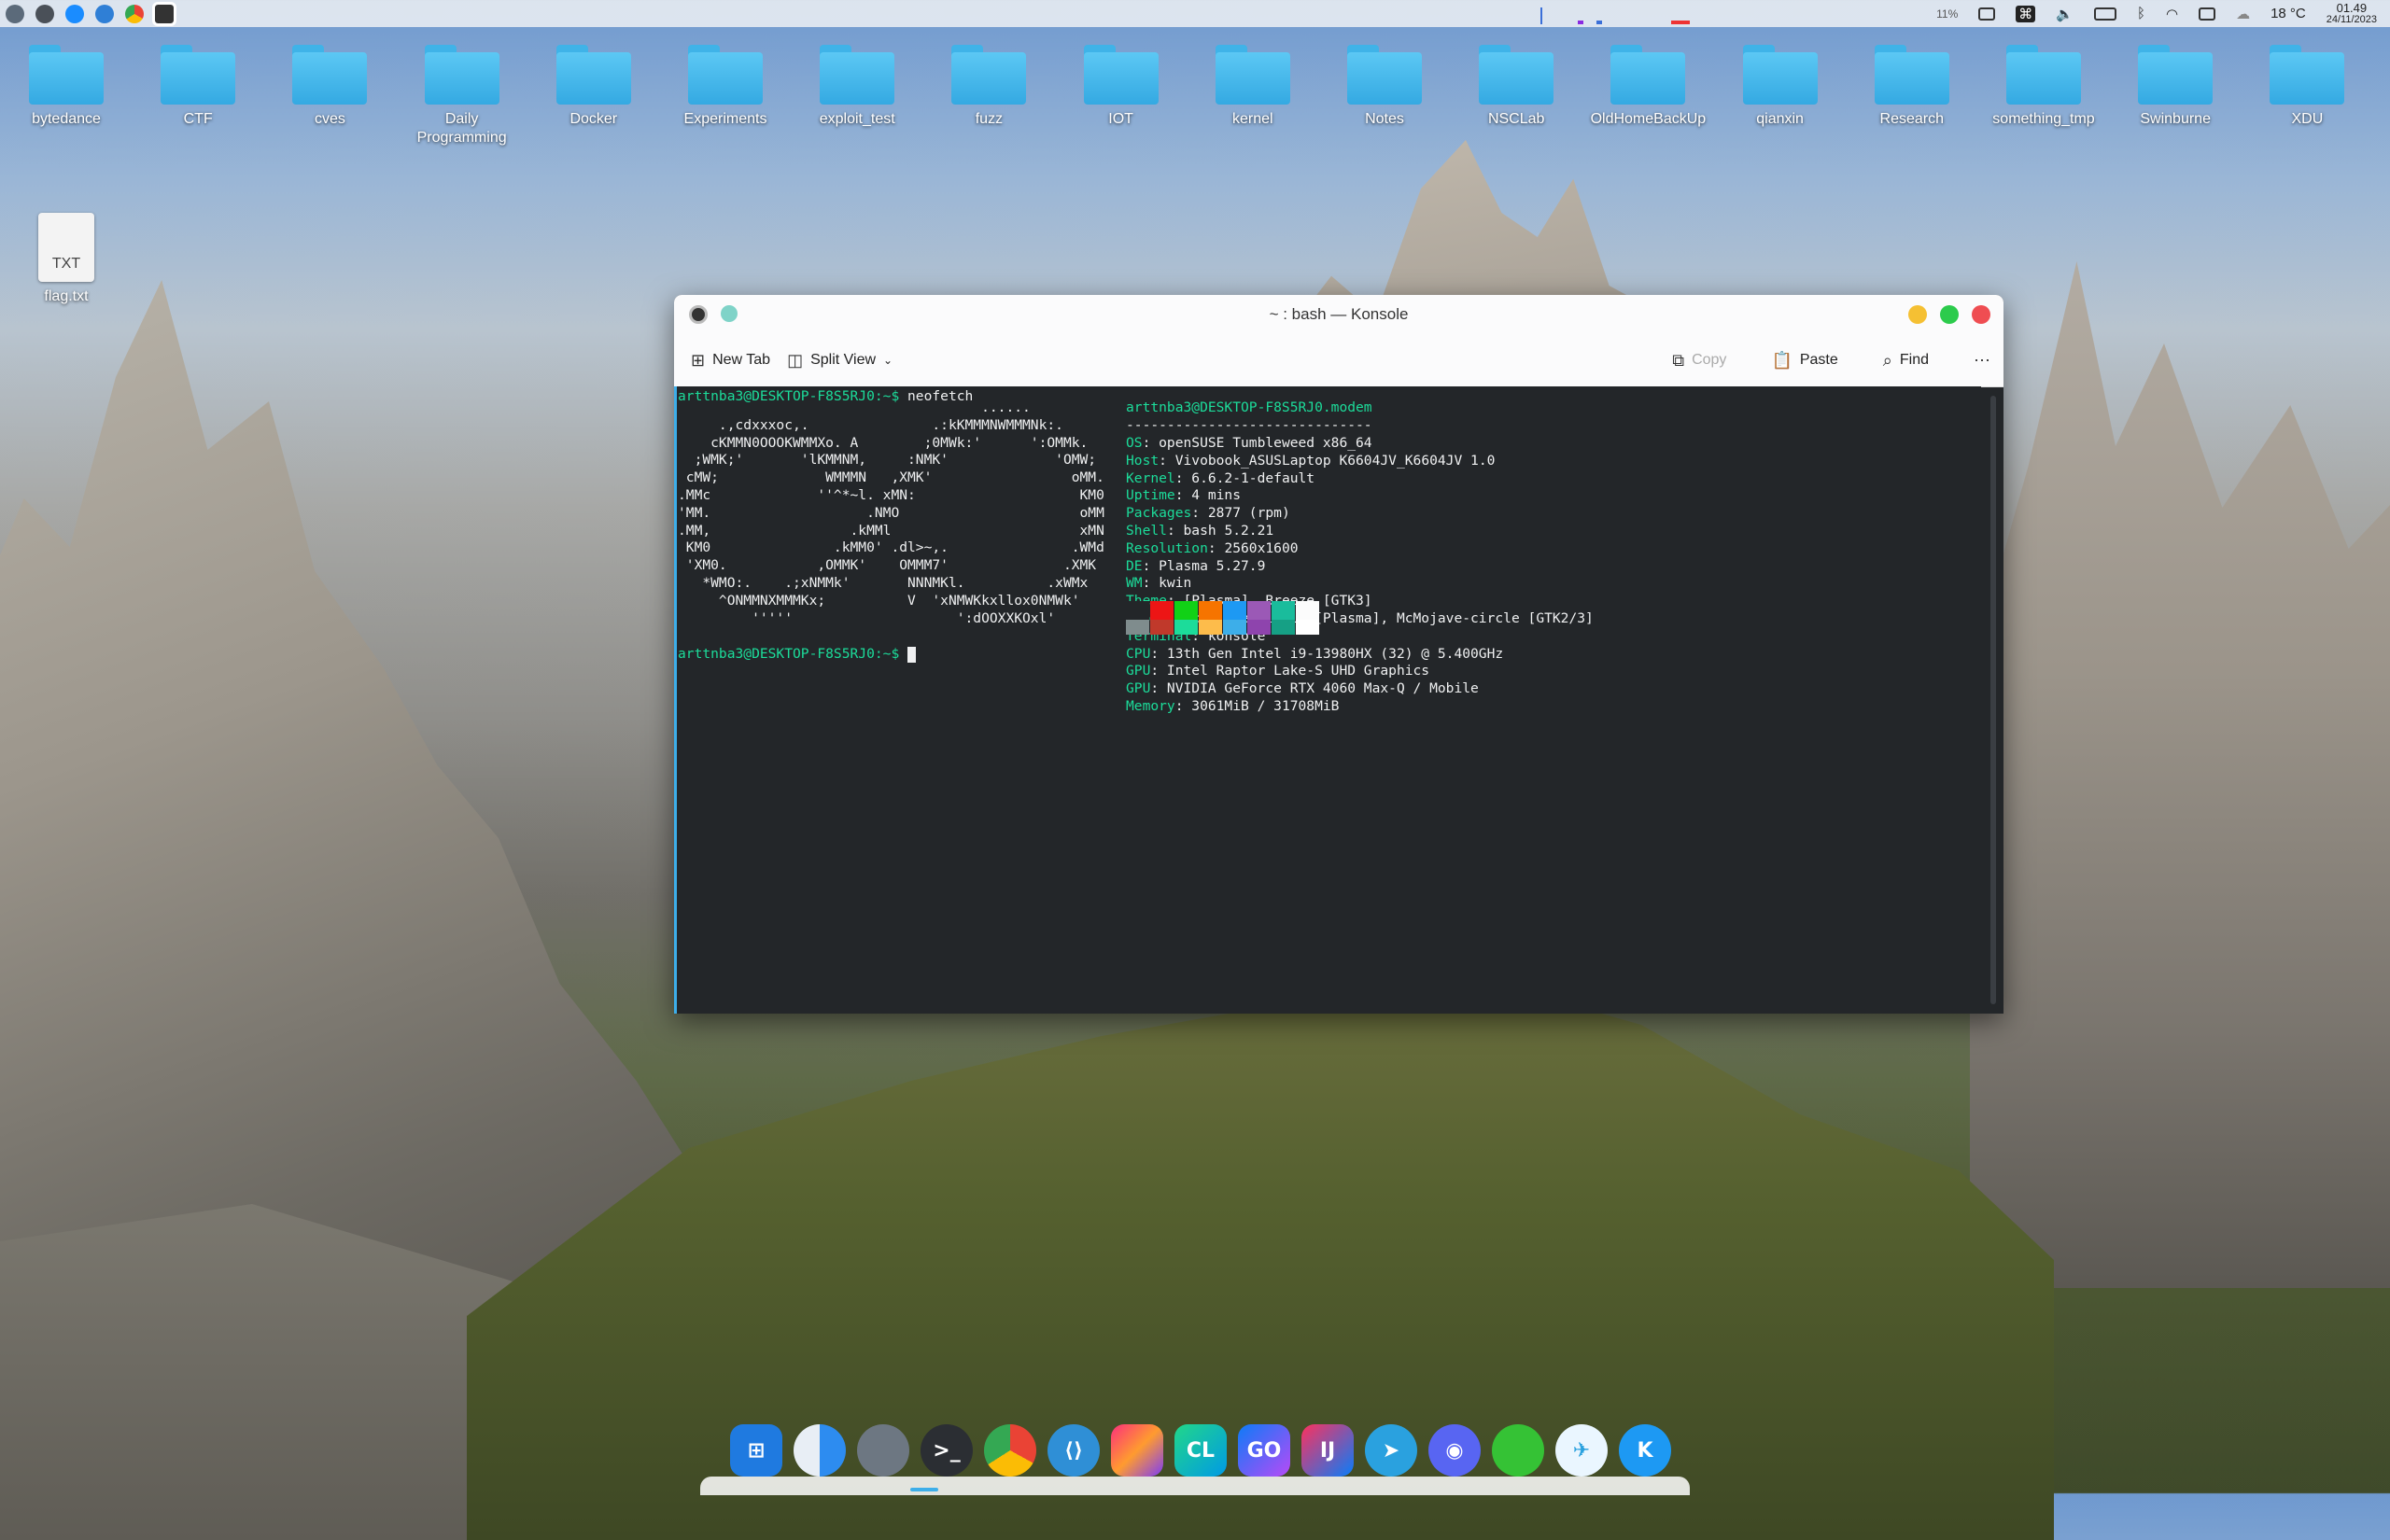  What do you see at coordinates (857, 119) in the screenshot?
I see `folder-label: exploit_test` at bounding box center [857, 119].